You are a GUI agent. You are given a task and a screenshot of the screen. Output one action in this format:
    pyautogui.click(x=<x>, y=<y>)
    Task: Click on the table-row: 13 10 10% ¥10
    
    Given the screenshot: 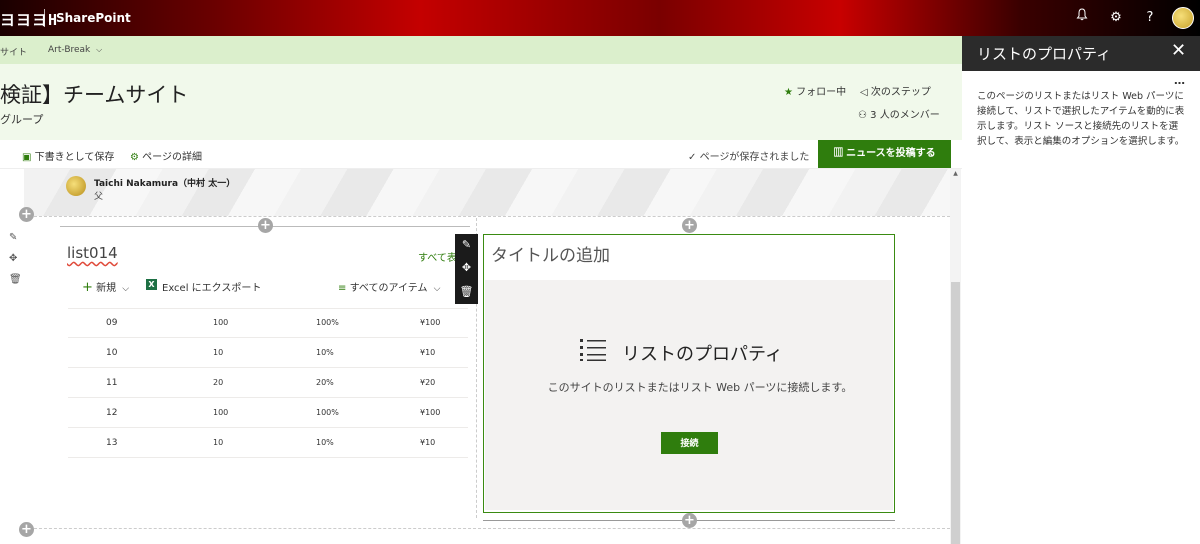 What is the action you would take?
    pyautogui.click(x=268, y=443)
    